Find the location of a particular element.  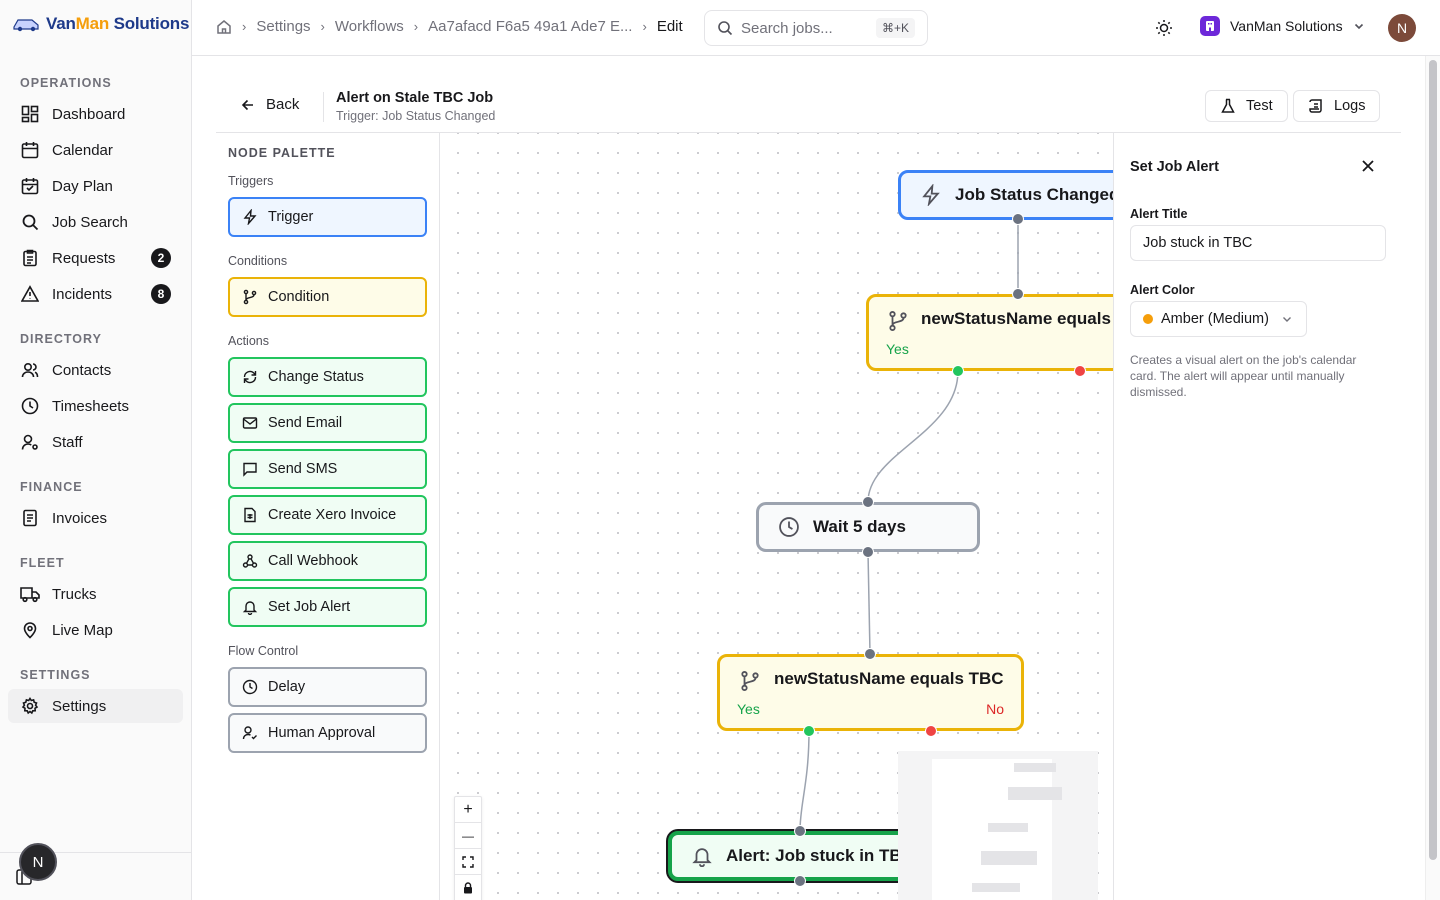

sidebar-item-trucks: Trucks is located at coordinates (95, 594).